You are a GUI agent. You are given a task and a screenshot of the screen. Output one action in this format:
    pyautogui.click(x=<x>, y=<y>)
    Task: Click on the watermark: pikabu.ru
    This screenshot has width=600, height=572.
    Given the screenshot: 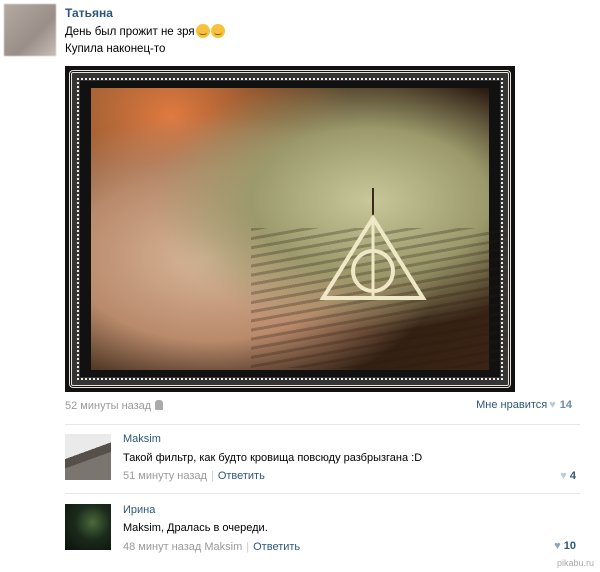 What is the action you would take?
    pyautogui.click(x=575, y=563)
    